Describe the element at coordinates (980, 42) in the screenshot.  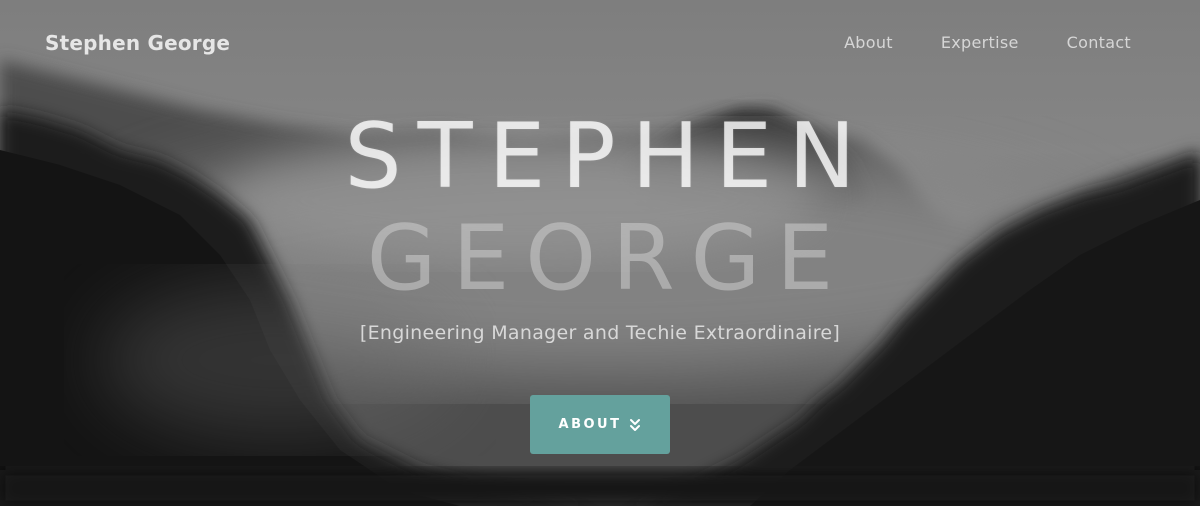
I see `nav-link-expertise: Expertise` at that location.